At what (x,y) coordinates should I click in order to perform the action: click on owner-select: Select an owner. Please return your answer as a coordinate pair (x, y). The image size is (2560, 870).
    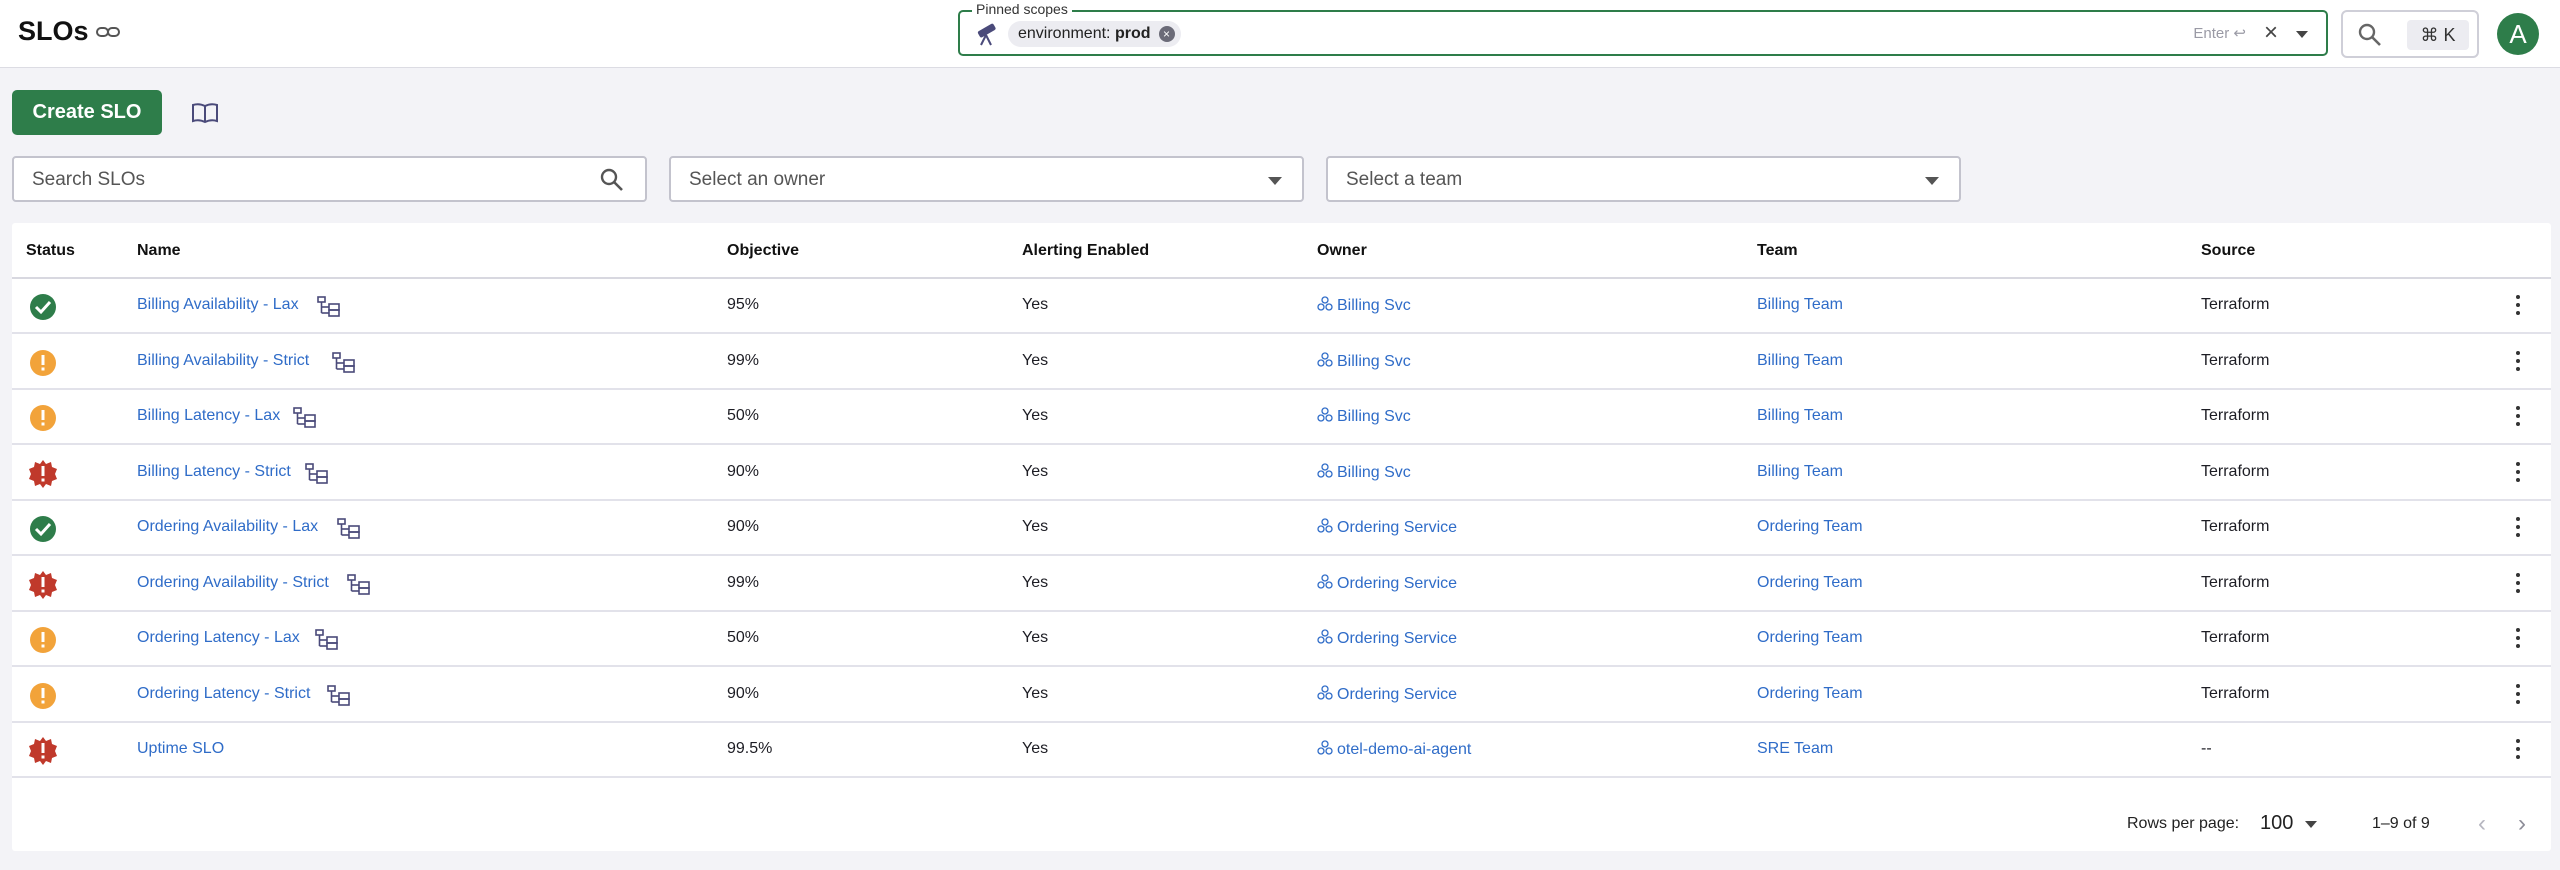
    Looking at the image, I should click on (986, 179).